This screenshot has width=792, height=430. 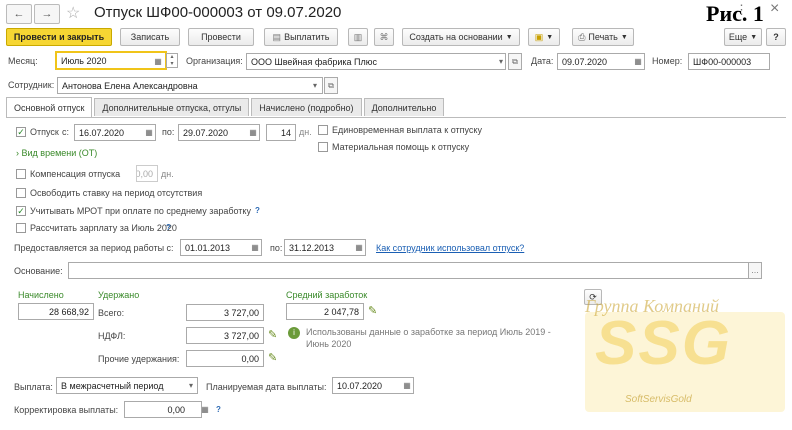 I want to click on more-button: Еще ▼, so click(x=743, y=37).